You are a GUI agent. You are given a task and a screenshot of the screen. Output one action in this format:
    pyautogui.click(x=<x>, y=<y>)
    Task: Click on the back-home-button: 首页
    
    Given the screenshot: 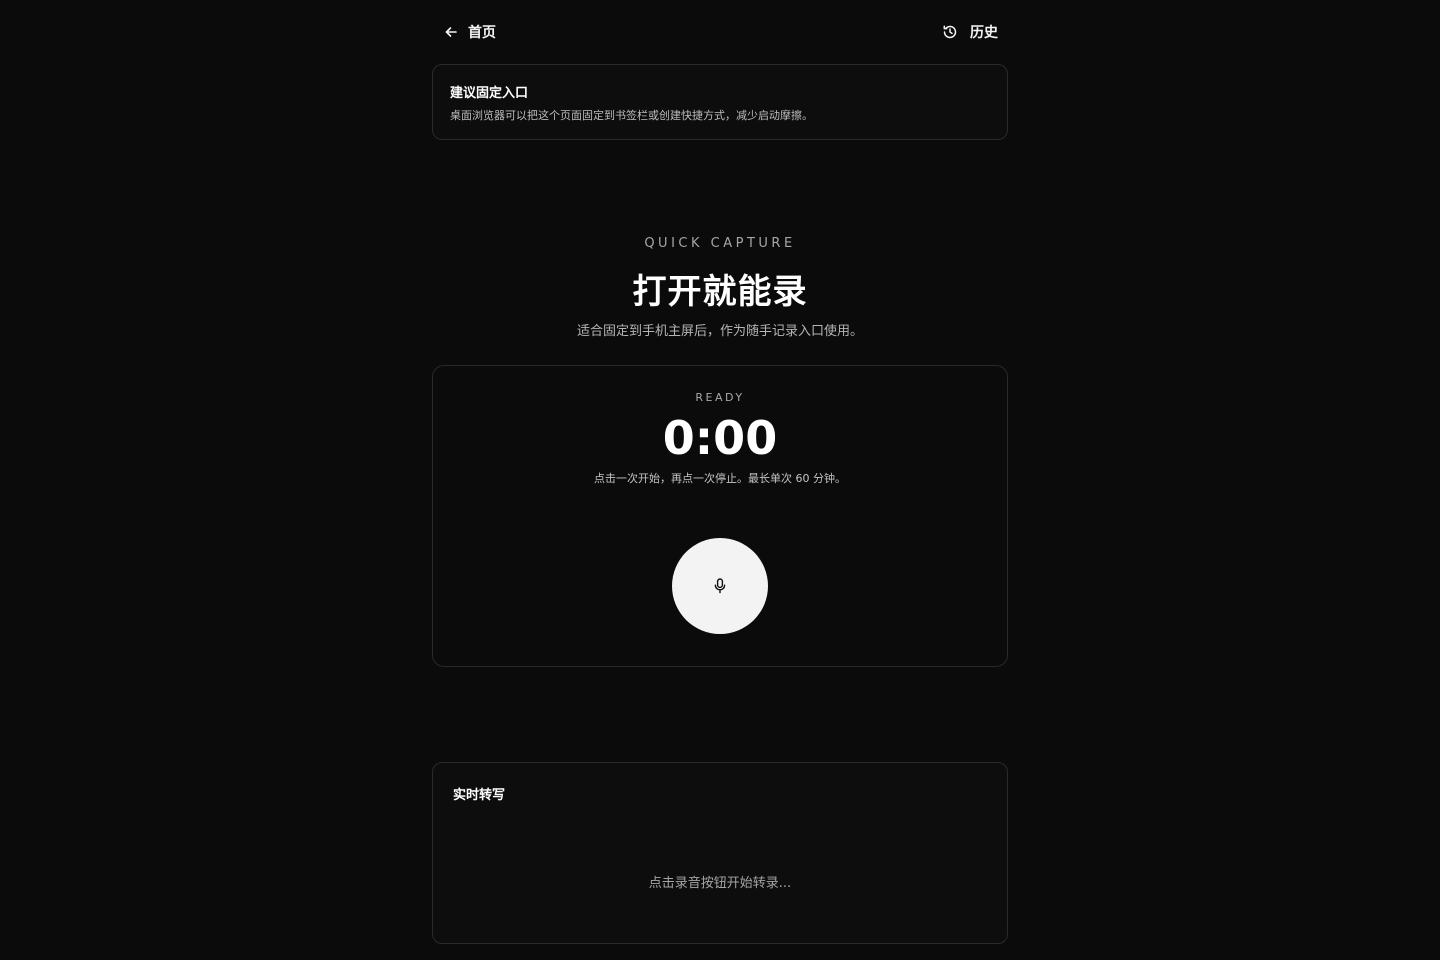 What is the action you would take?
    pyautogui.click(x=470, y=32)
    